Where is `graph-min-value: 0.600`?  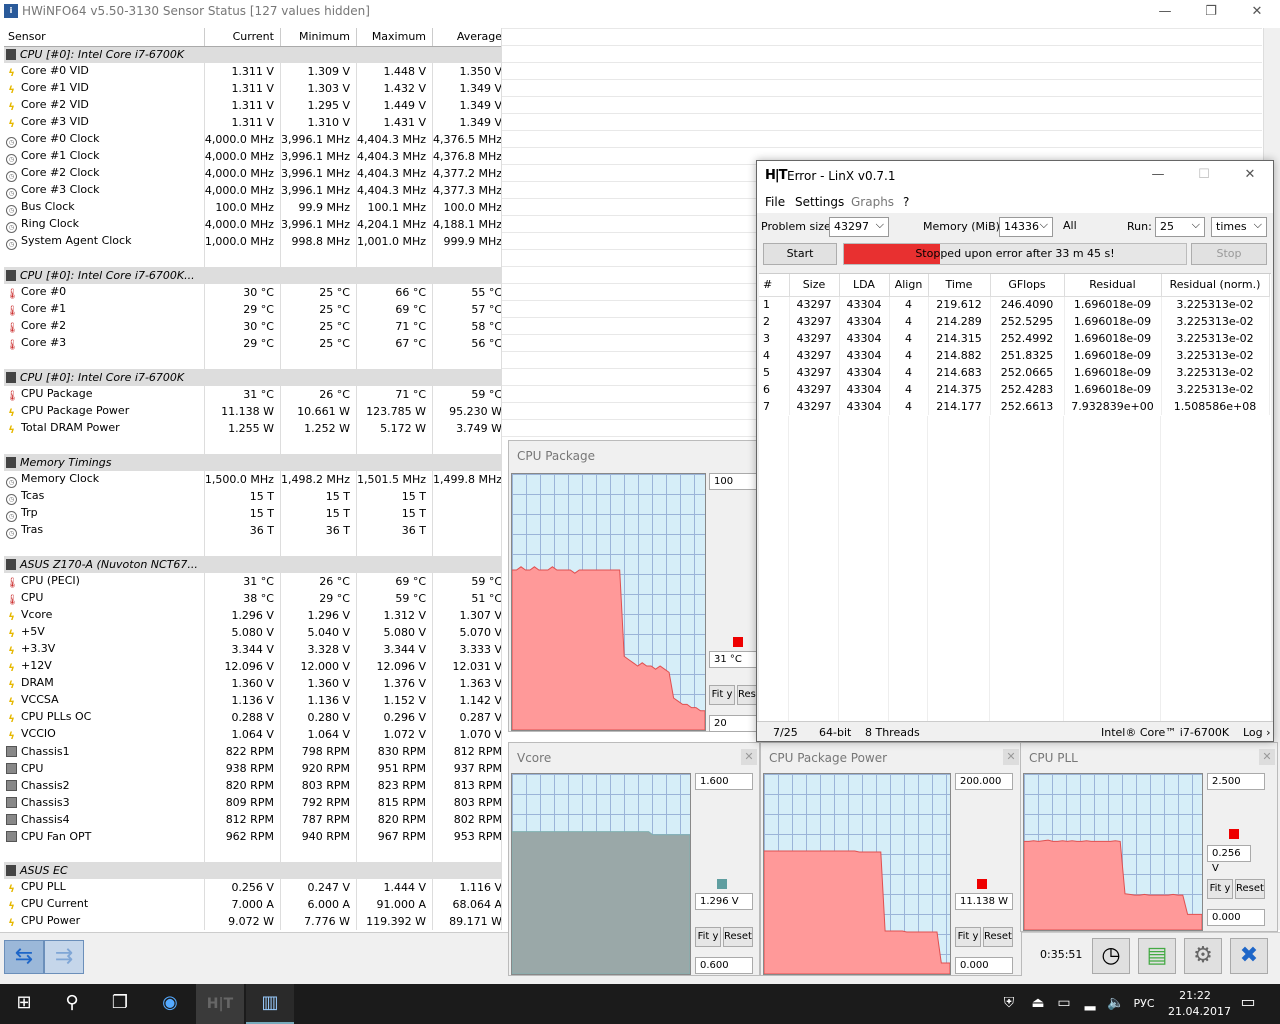 graph-min-value: 0.600 is located at coordinates (724, 965).